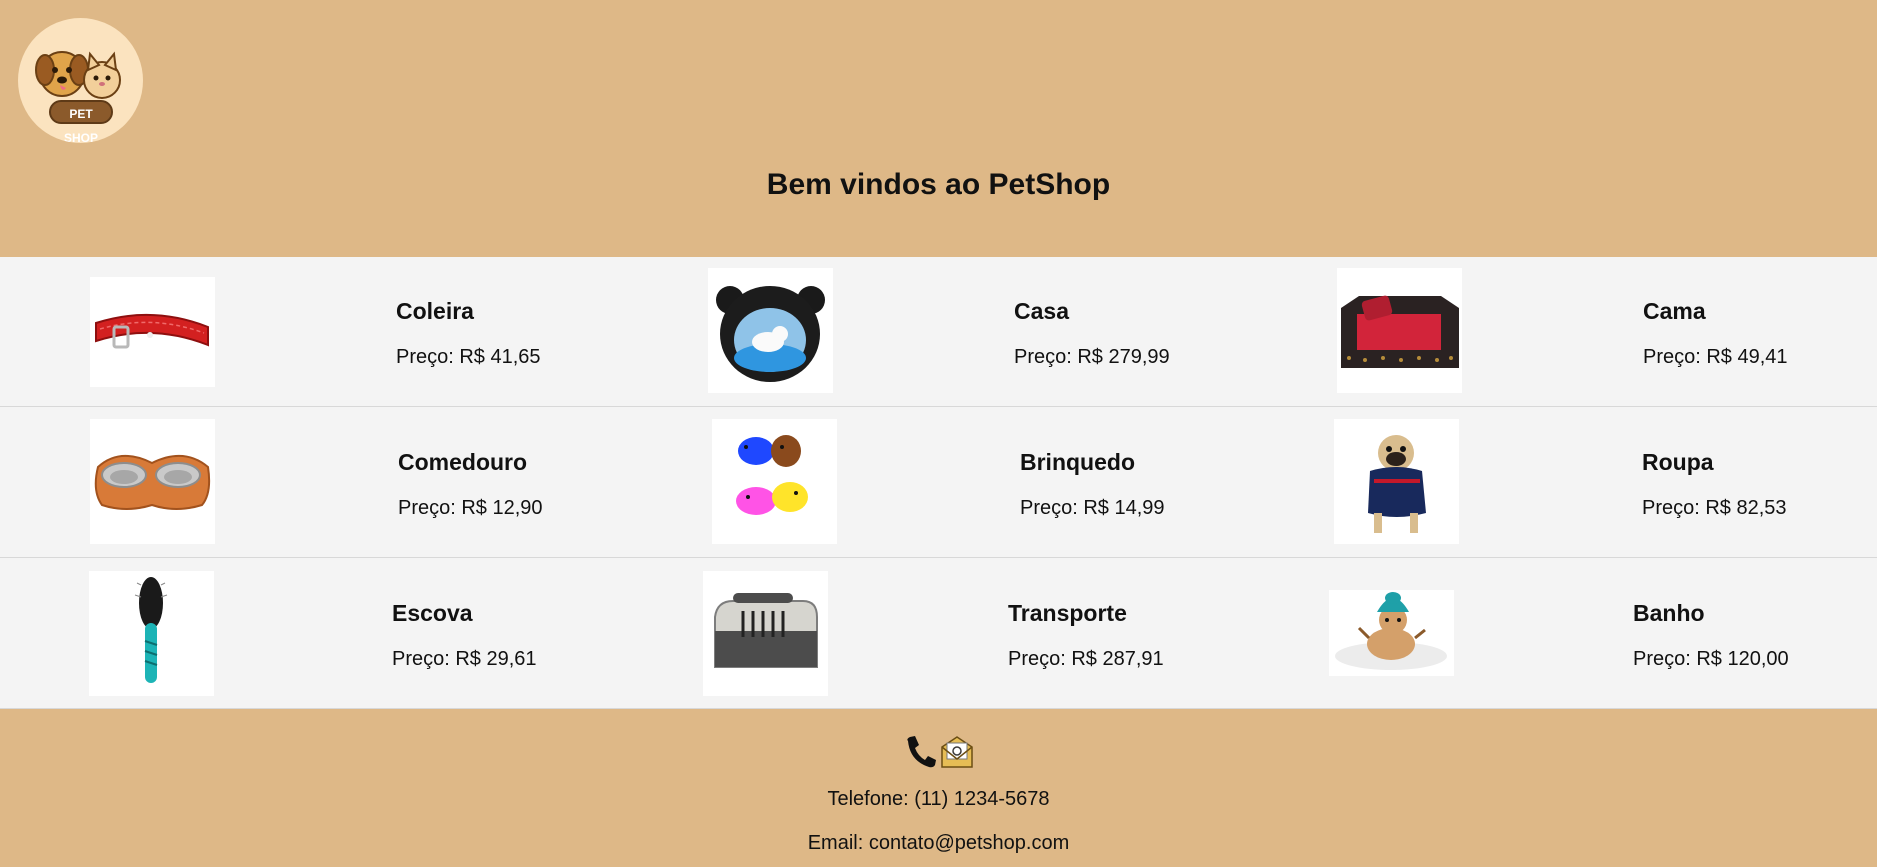  I want to click on logo-text: PET SHOP, so click(81, 121).